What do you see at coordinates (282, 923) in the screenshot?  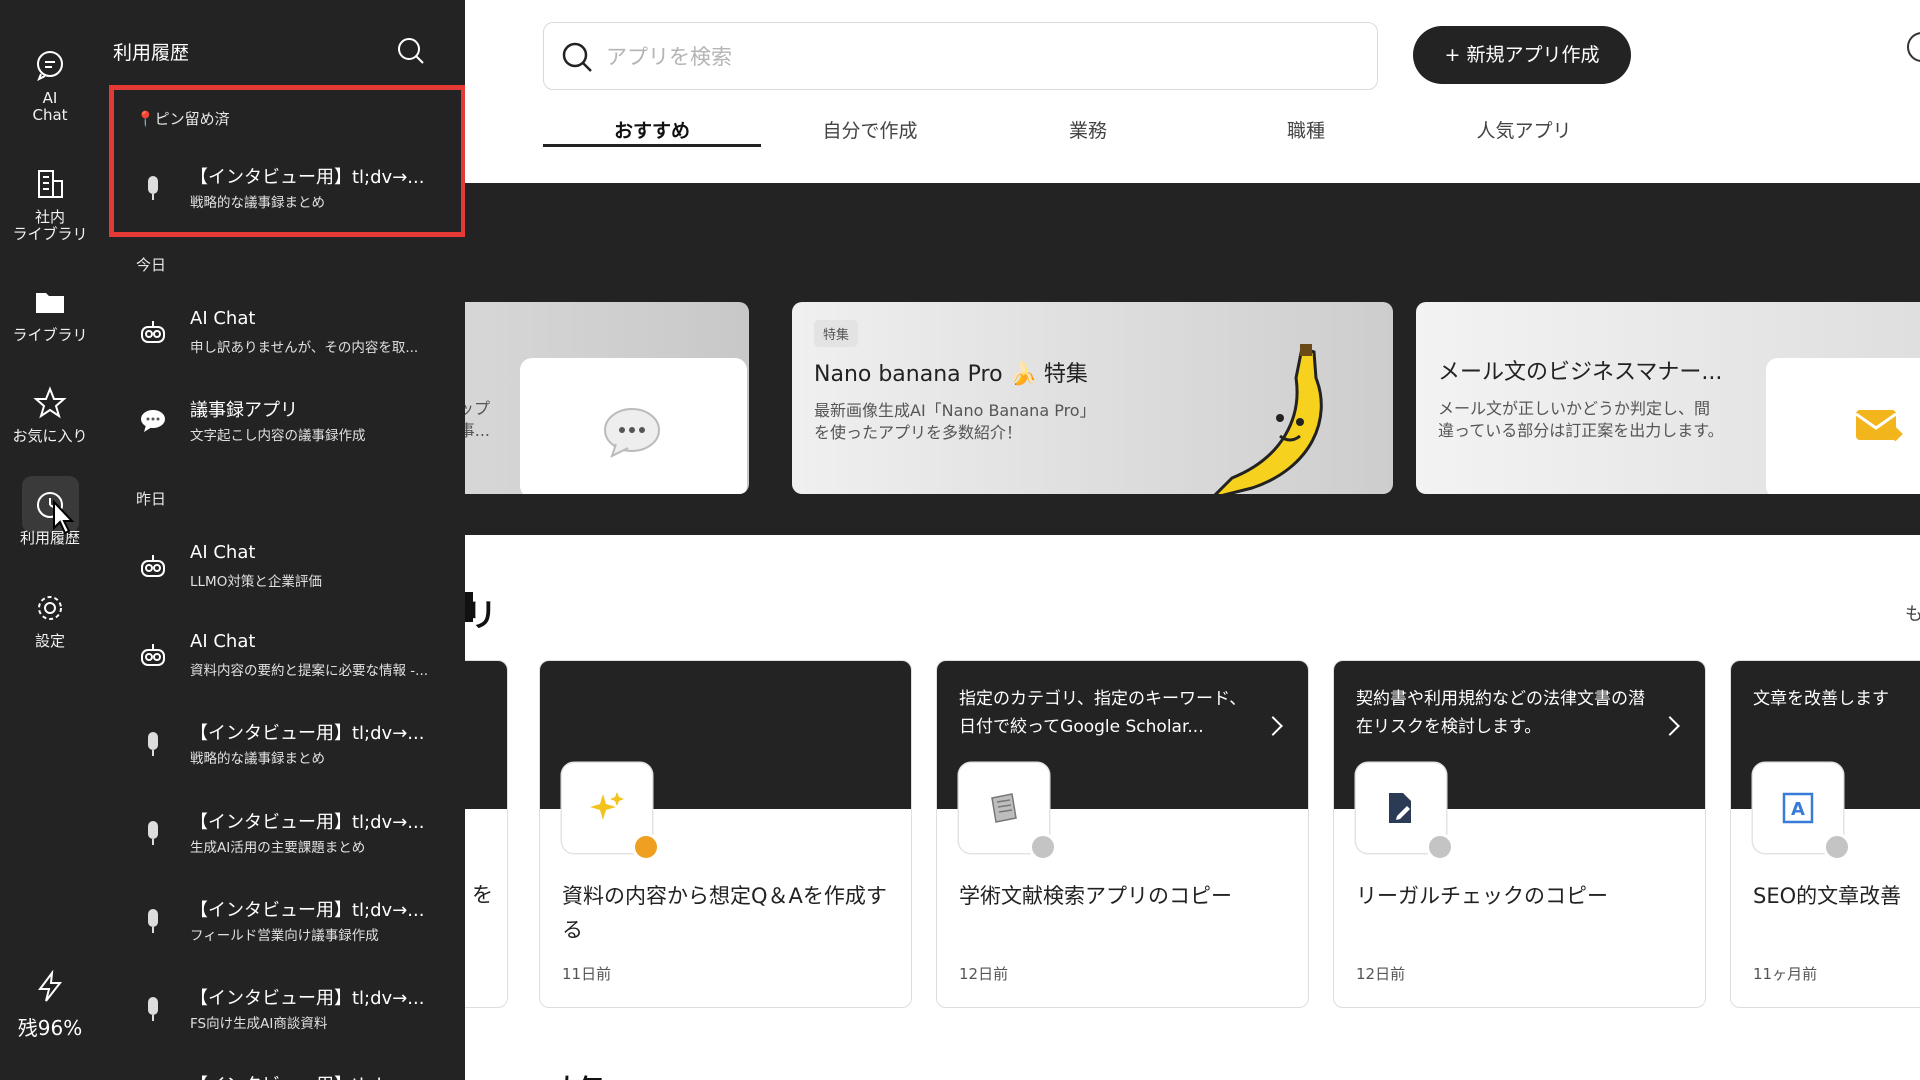 I see `history-item: 【インタビュー用】tl;dv→... フィールド営業向け議事録作成` at bounding box center [282, 923].